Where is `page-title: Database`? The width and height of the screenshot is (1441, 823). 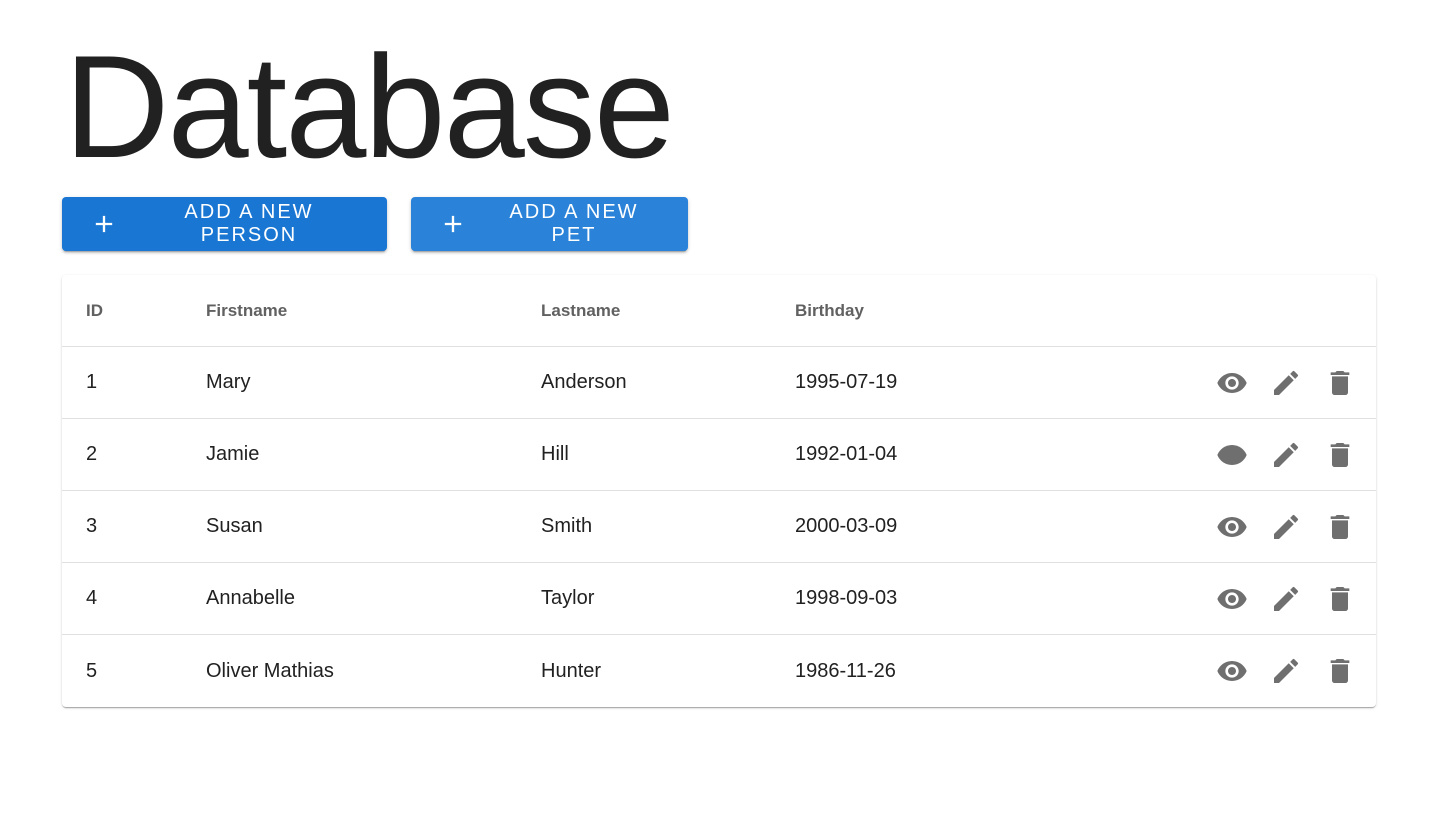 page-title: Database is located at coordinates (369, 106).